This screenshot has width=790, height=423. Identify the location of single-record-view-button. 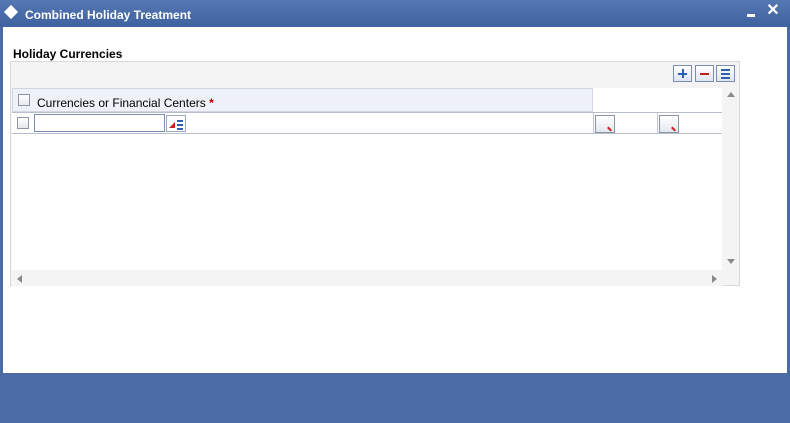
(725, 73).